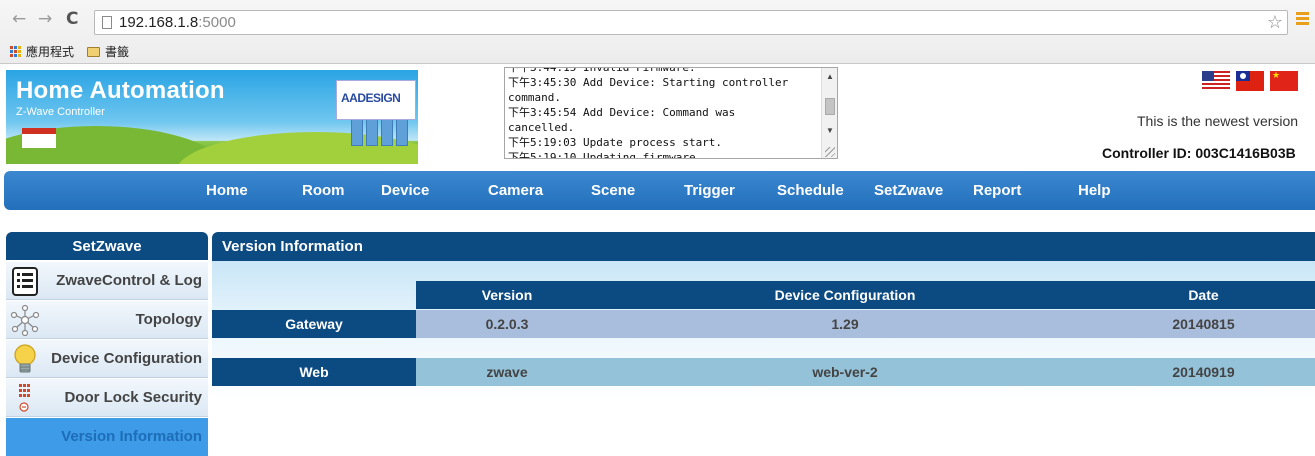  I want to click on topology-icon, so click(25, 320).